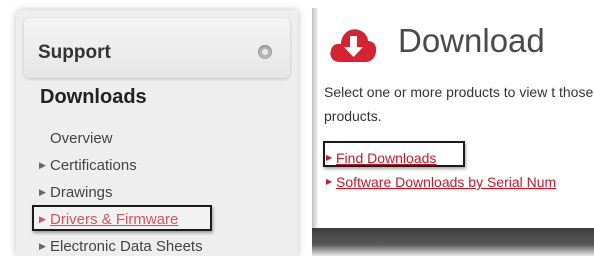 This screenshot has height=256, width=594. Describe the element at coordinates (114, 219) in the screenshot. I see `sidebar-item-label: Drivers & Firmware` at that location.